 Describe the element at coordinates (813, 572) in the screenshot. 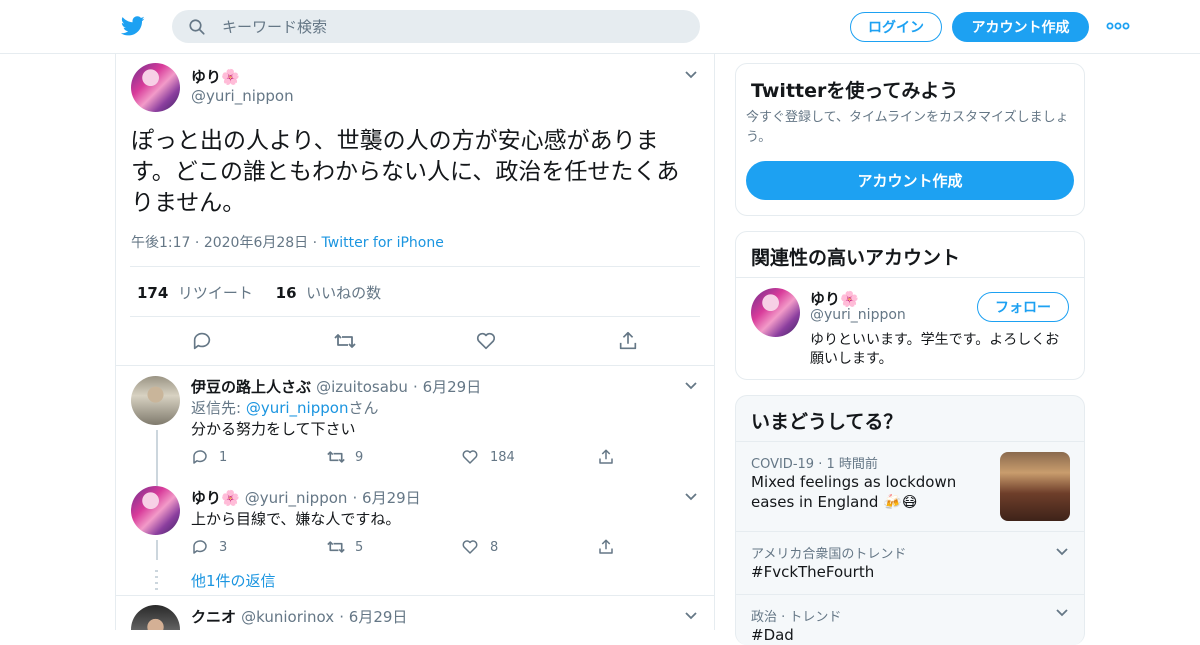

I see `trend-title: #FvckTheFourth` at that location.